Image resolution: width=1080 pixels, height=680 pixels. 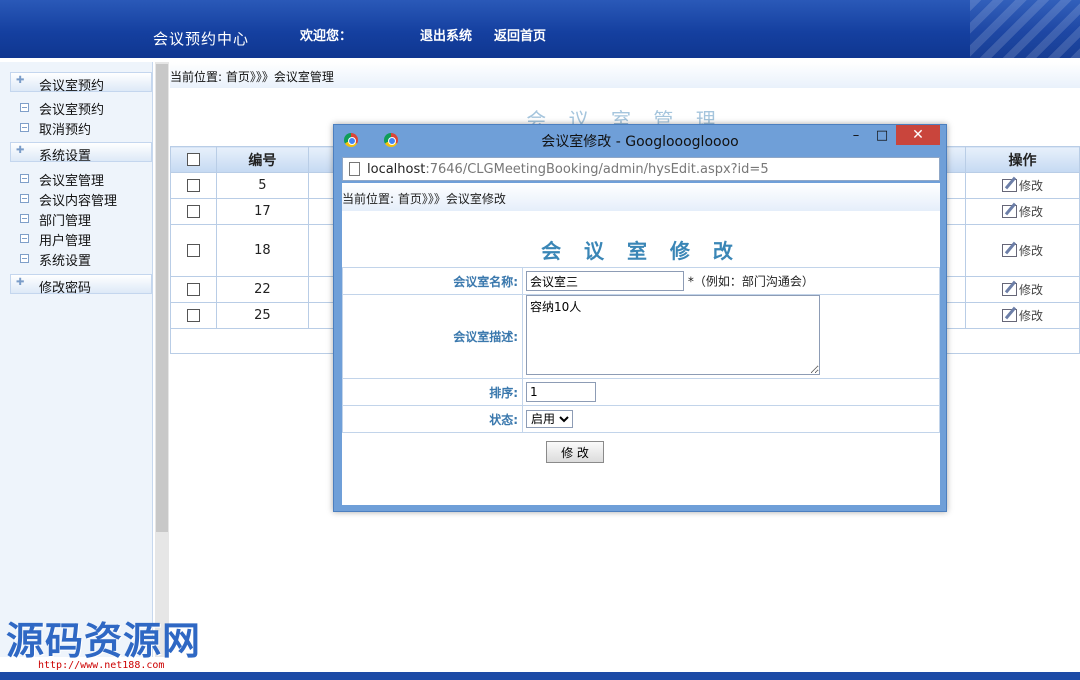 What do you see at coordinates (641, 197) in the screenshot?
I see `dialog-breadcrumb: 当前位置: 首页》》》会议室修改` at bounding box center [641, 197].